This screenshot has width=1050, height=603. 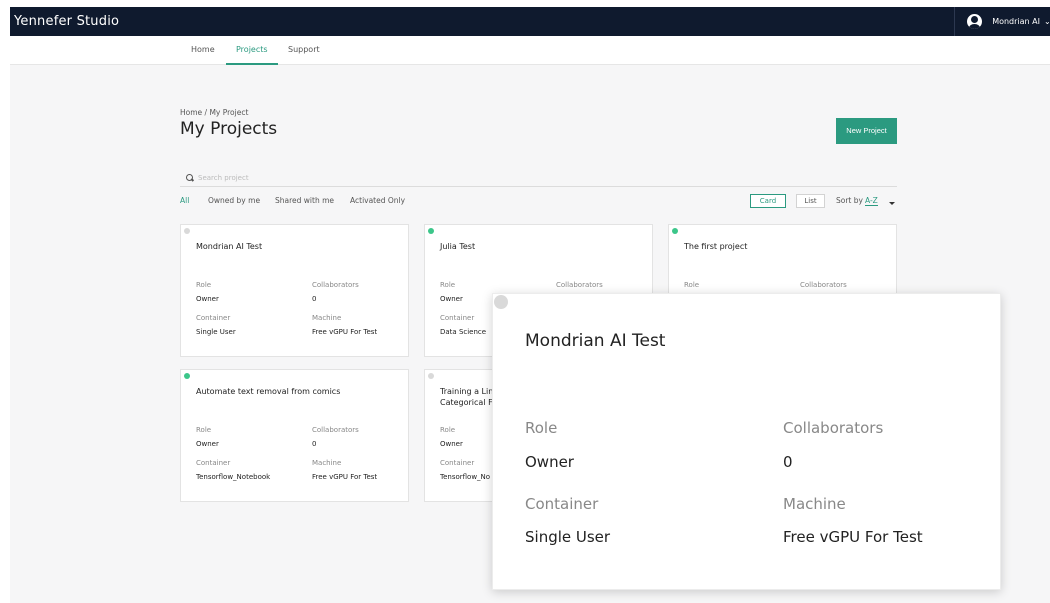 What do you see at coordinates (233, 477) in the screenshot?
I see `container-value: Tensorflow_Notebook` at bounding box center [233, 477].